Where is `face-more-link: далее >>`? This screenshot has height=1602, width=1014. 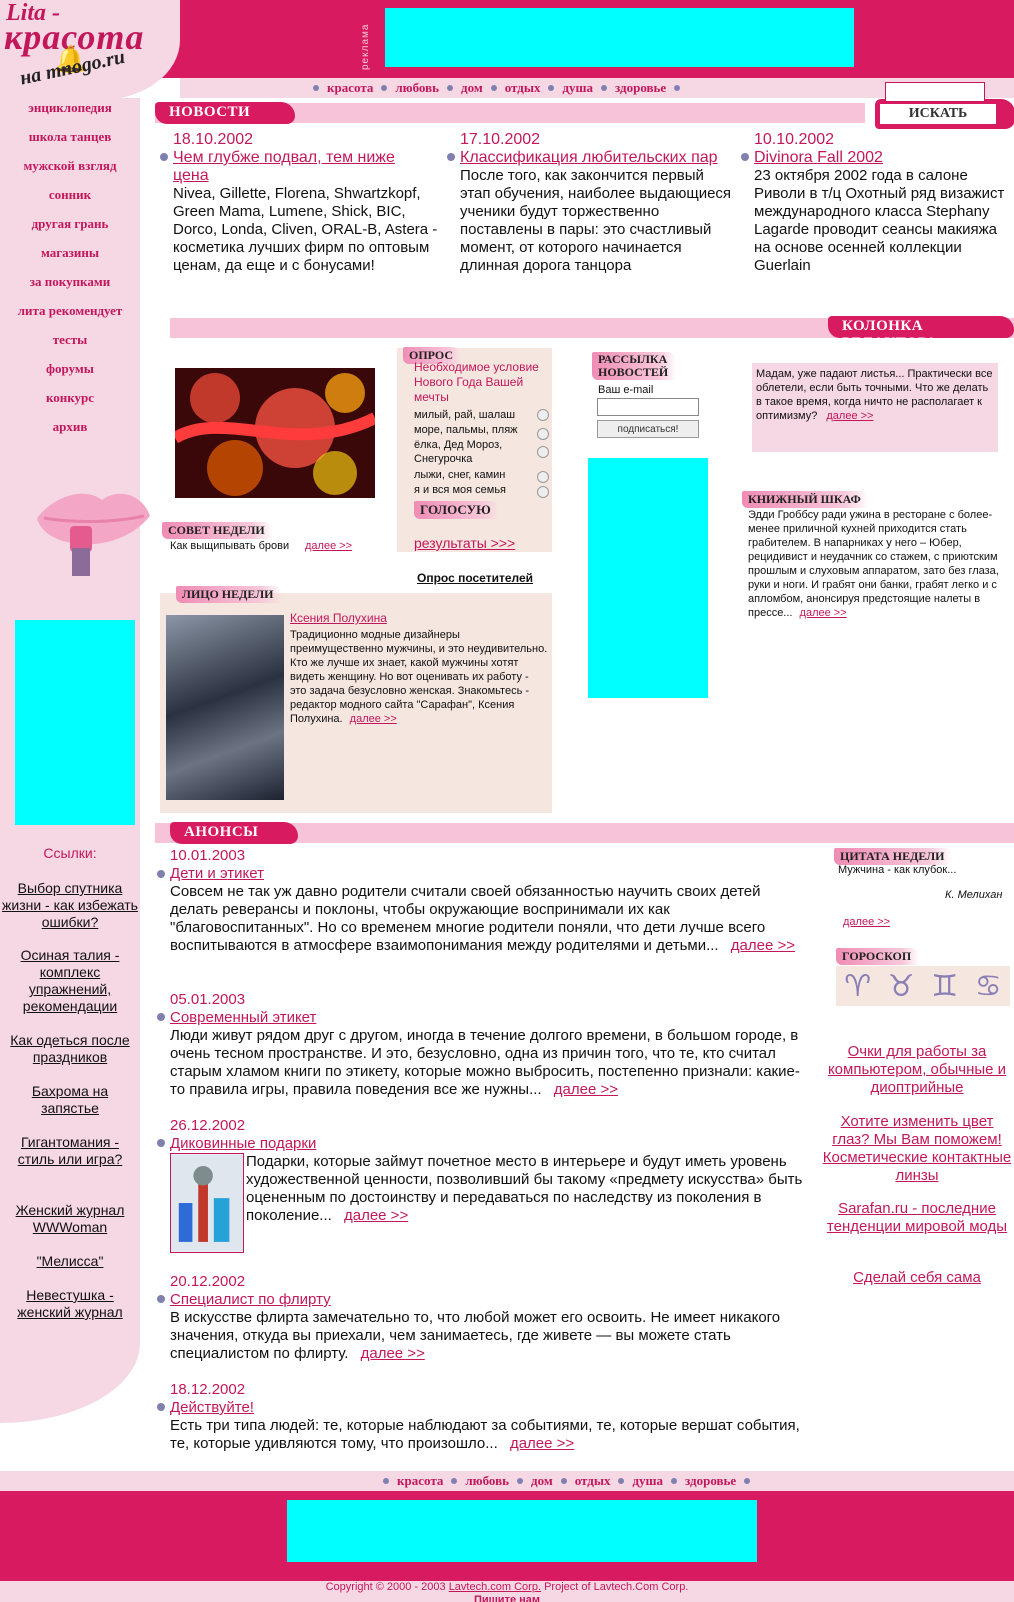
face-more-link: далее >> is located at coordinates (373, 719).